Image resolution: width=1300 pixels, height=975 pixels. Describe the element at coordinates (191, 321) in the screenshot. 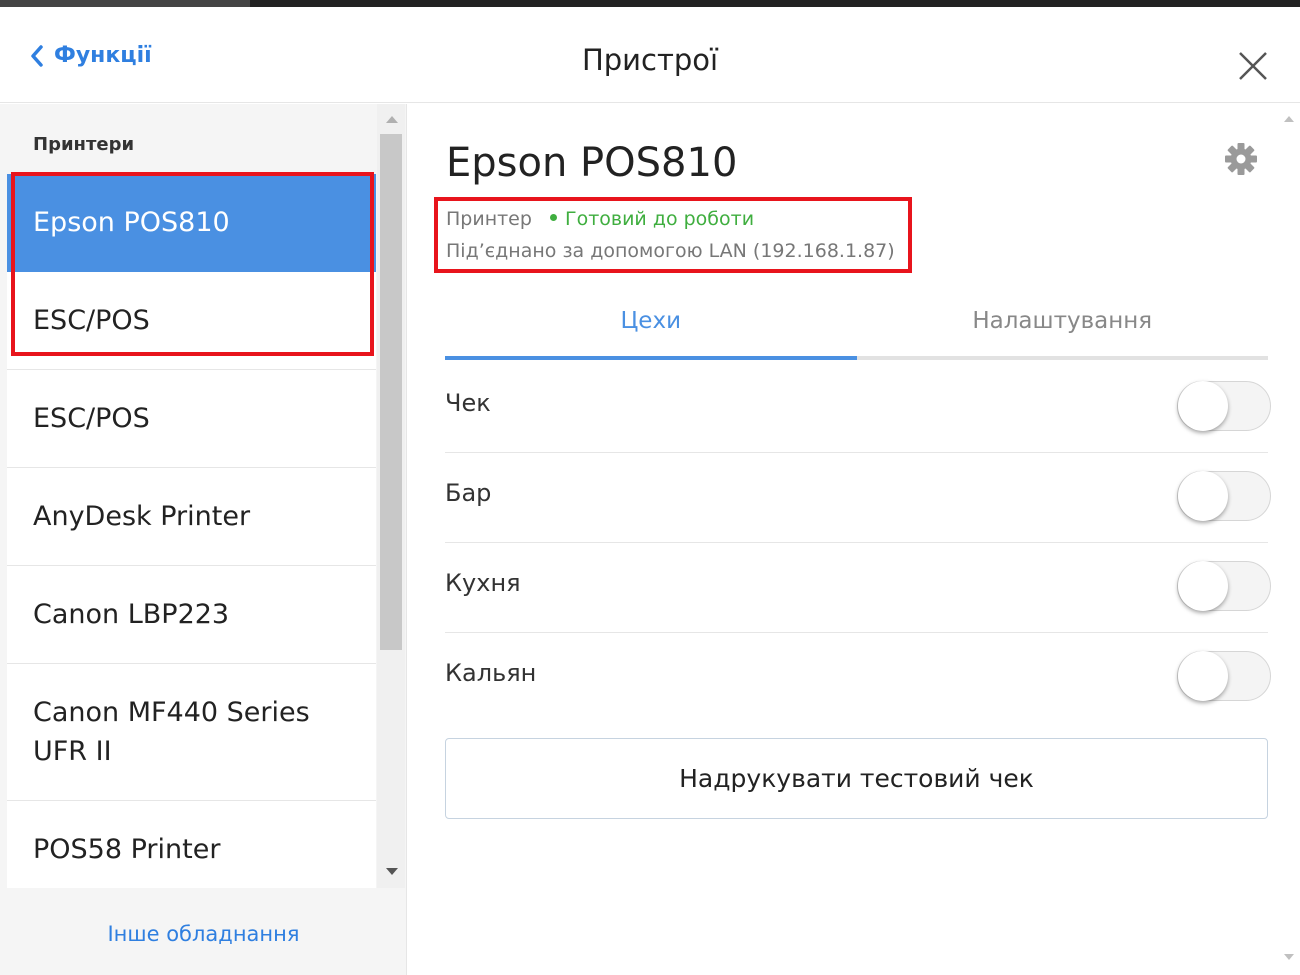

I see `printer-item-escpos-1: ESC/POS` at that location.